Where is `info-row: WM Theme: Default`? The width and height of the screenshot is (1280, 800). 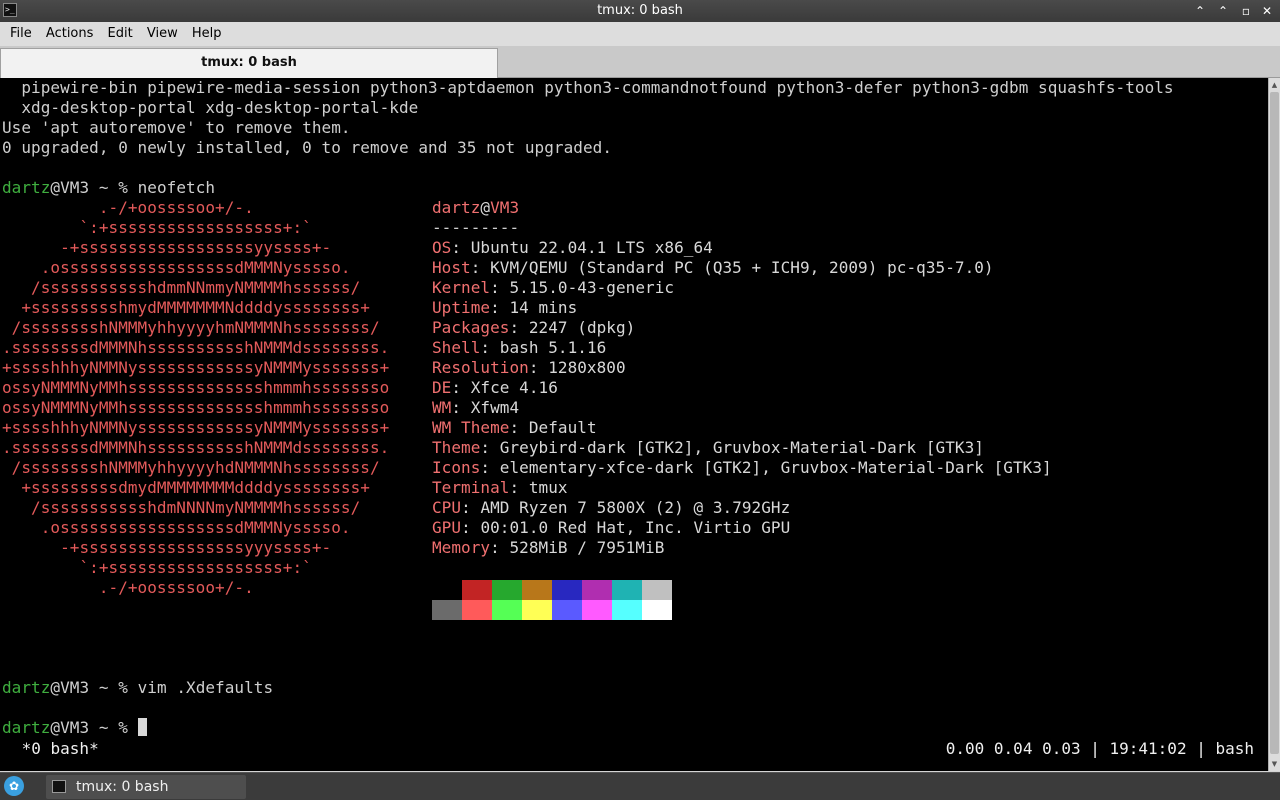 info-row: WM Theme: Default is located at coordinates (514, 428).